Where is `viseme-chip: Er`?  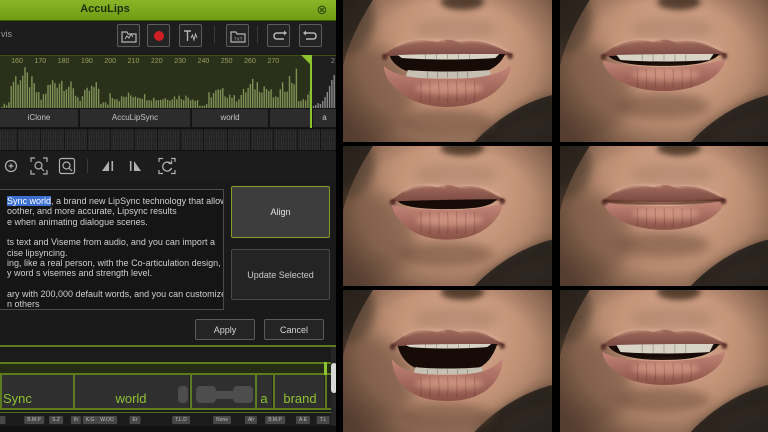 viseme-chip: Er is located at coordinates (135, 420).